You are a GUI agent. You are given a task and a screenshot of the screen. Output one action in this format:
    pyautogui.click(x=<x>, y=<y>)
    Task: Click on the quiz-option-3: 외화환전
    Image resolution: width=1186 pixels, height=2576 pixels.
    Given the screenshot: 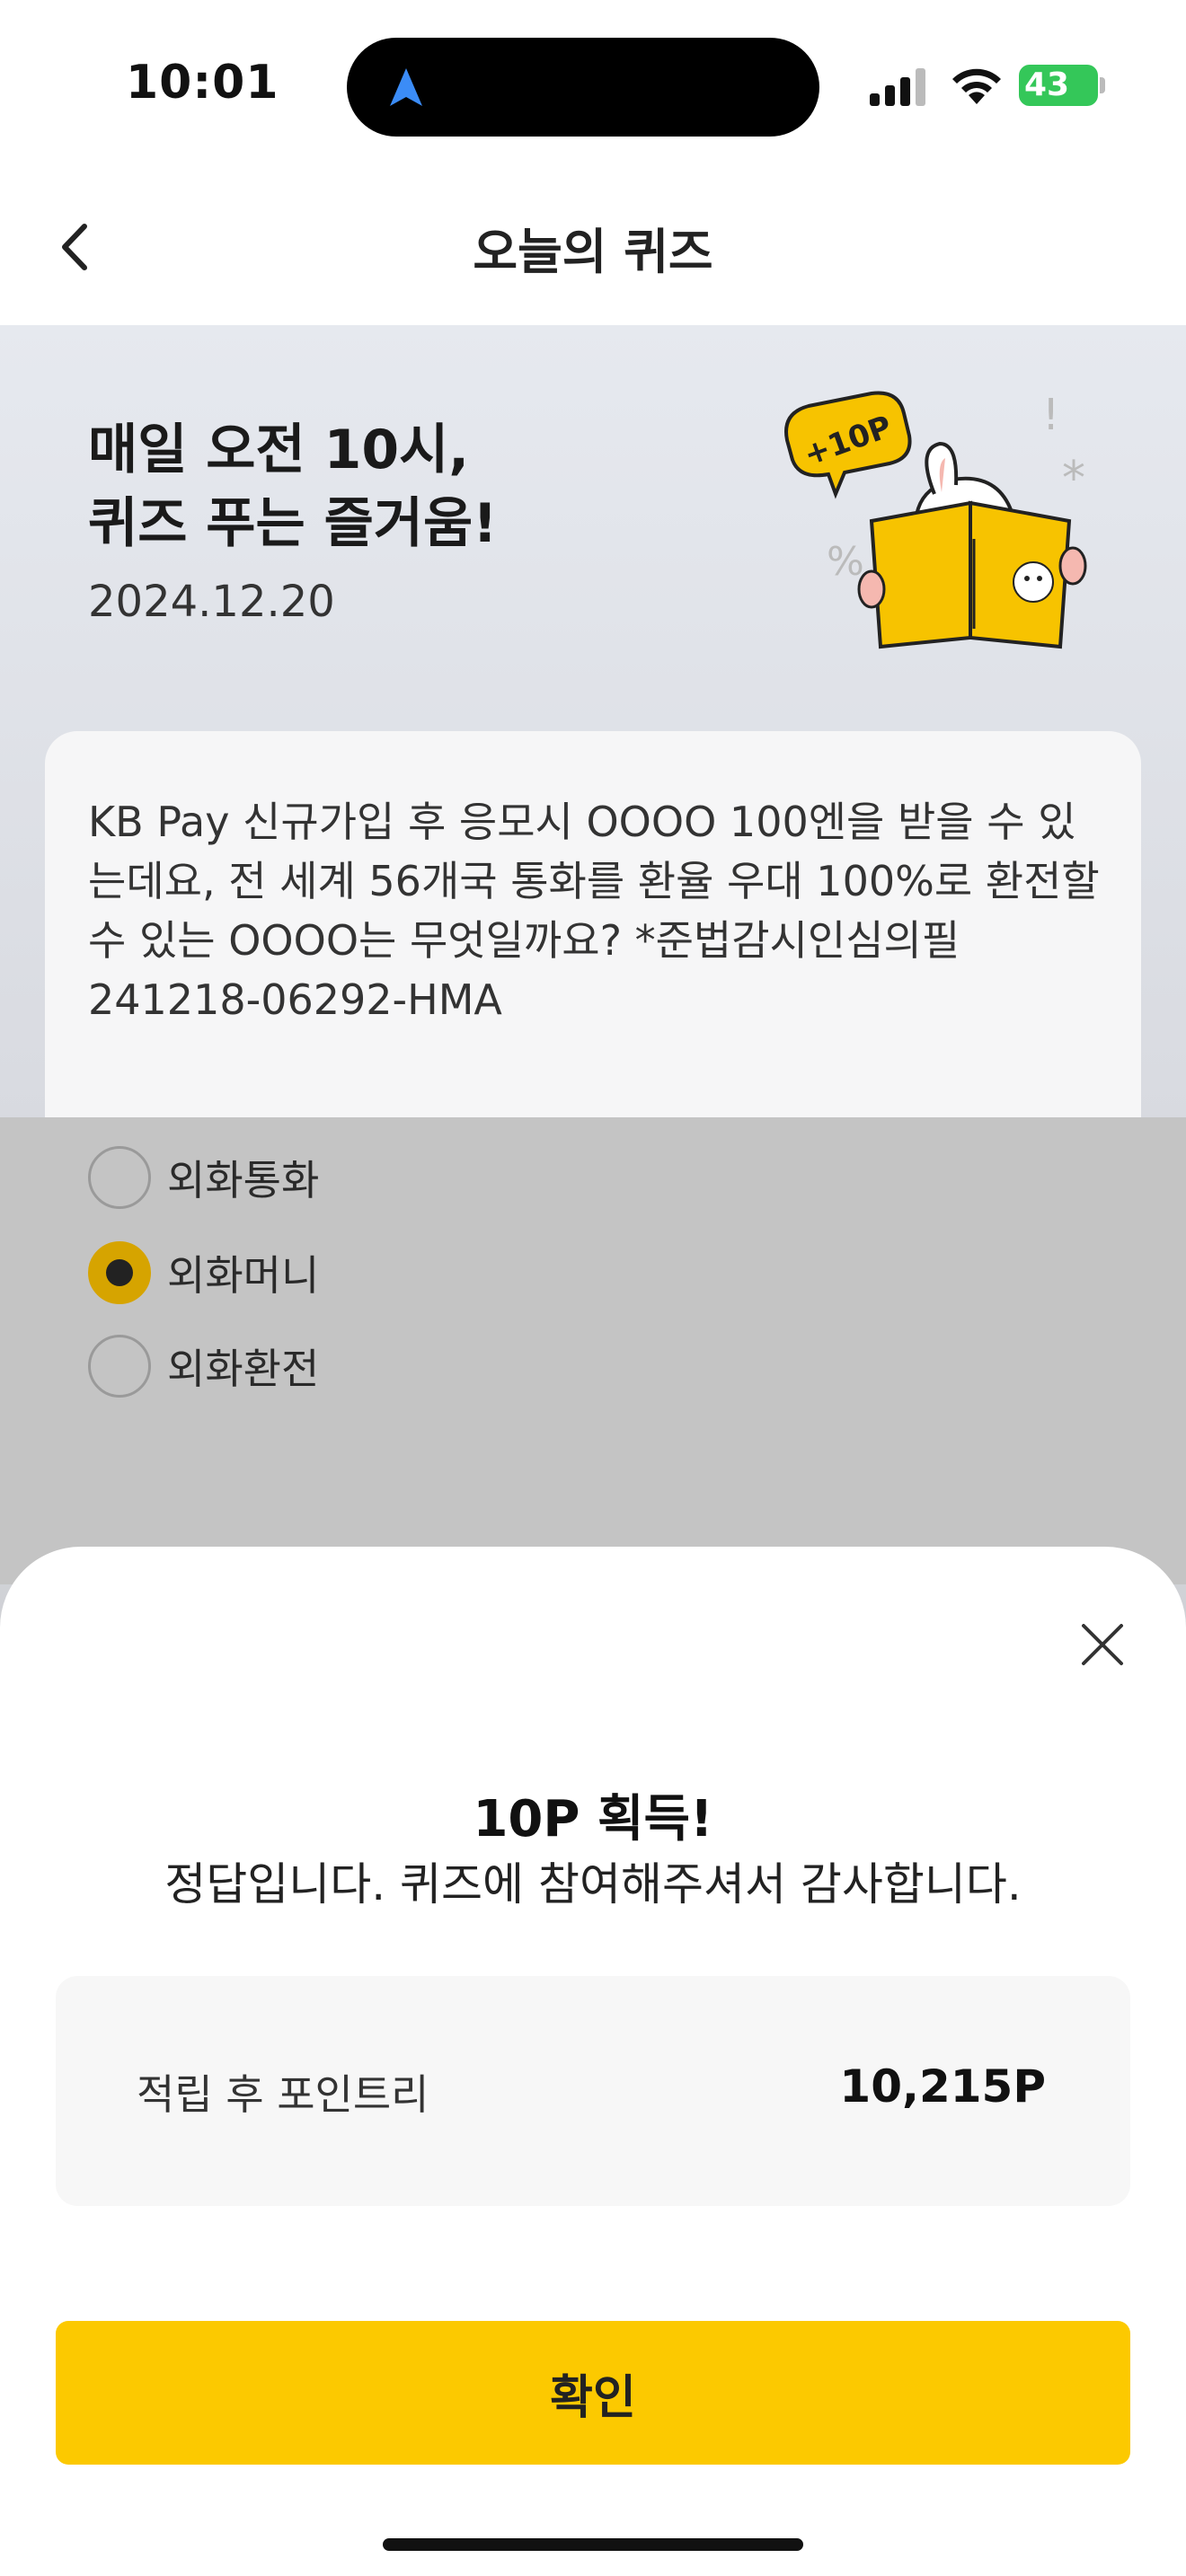 What is the action you would take?
    pyautogui.click(x=203, y=1366)
    